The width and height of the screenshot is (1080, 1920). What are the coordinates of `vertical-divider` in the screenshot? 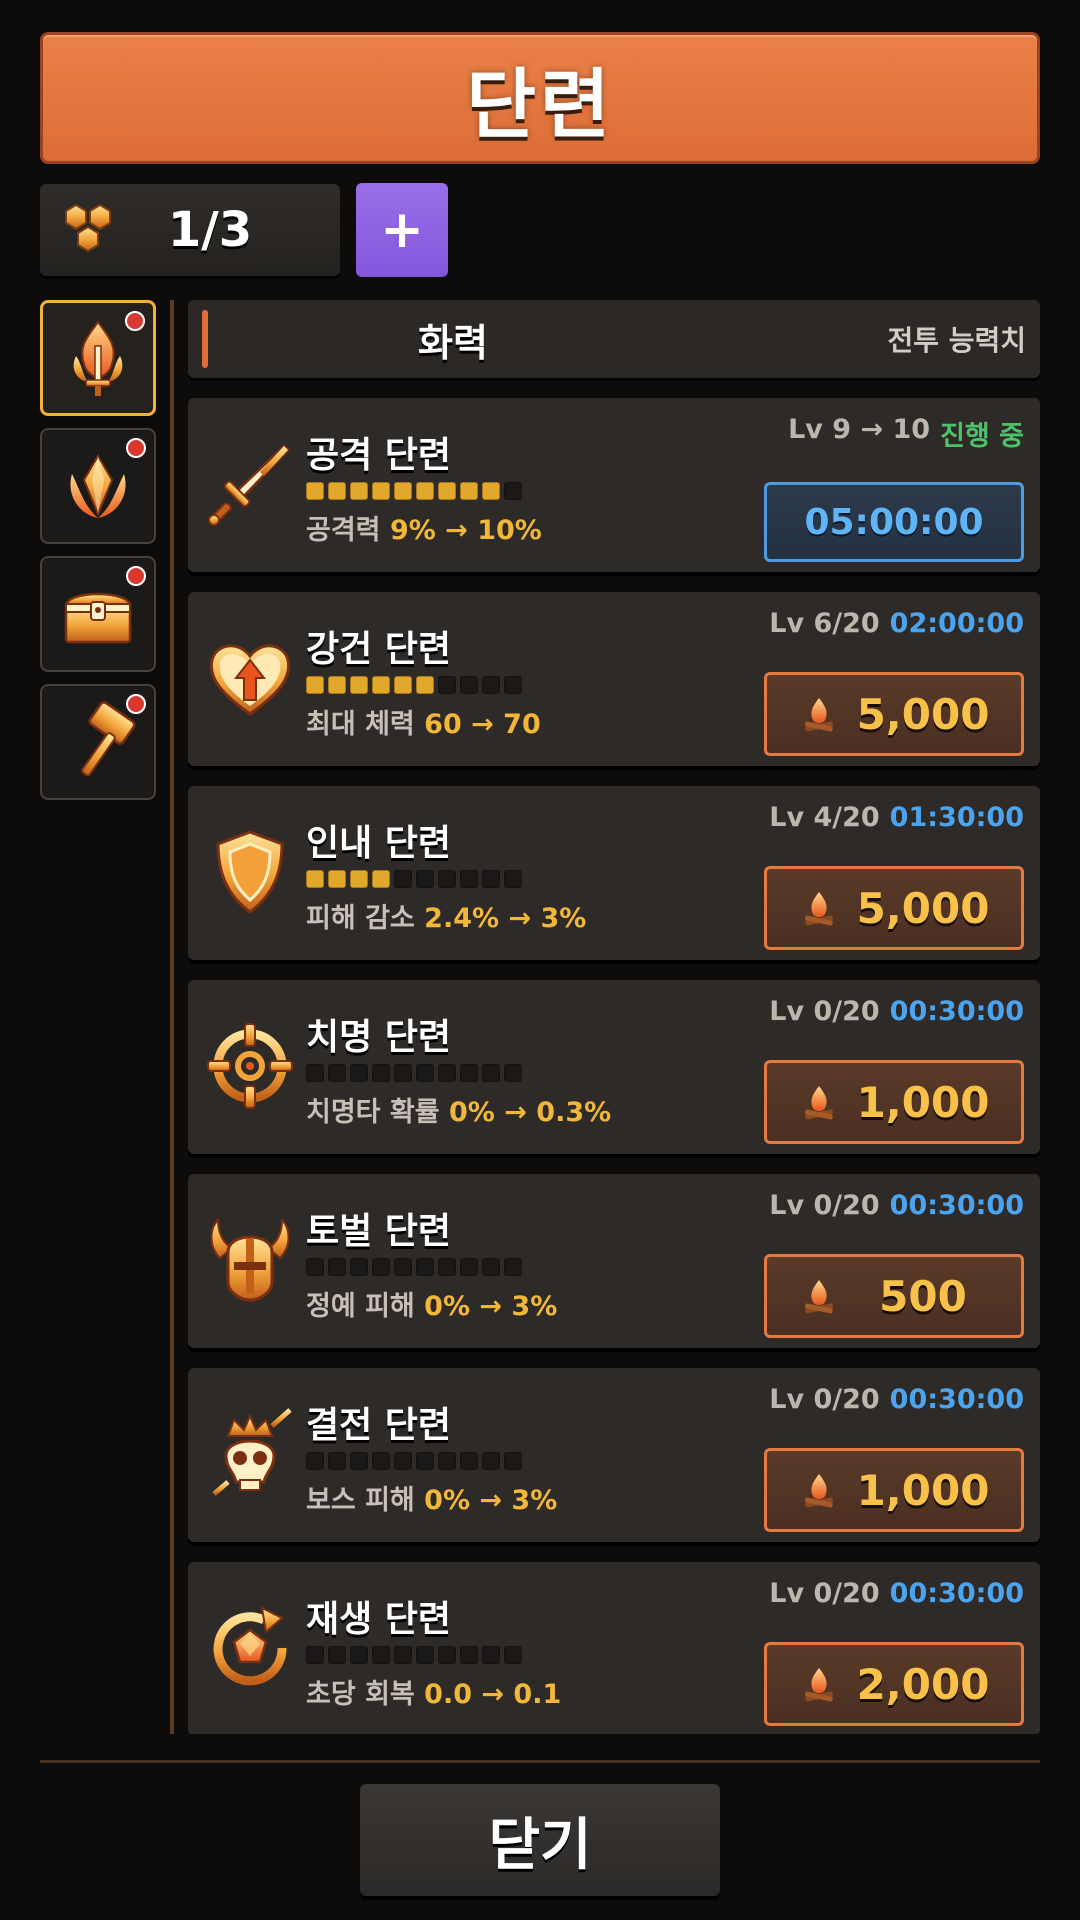 It's located at (172, 1017).